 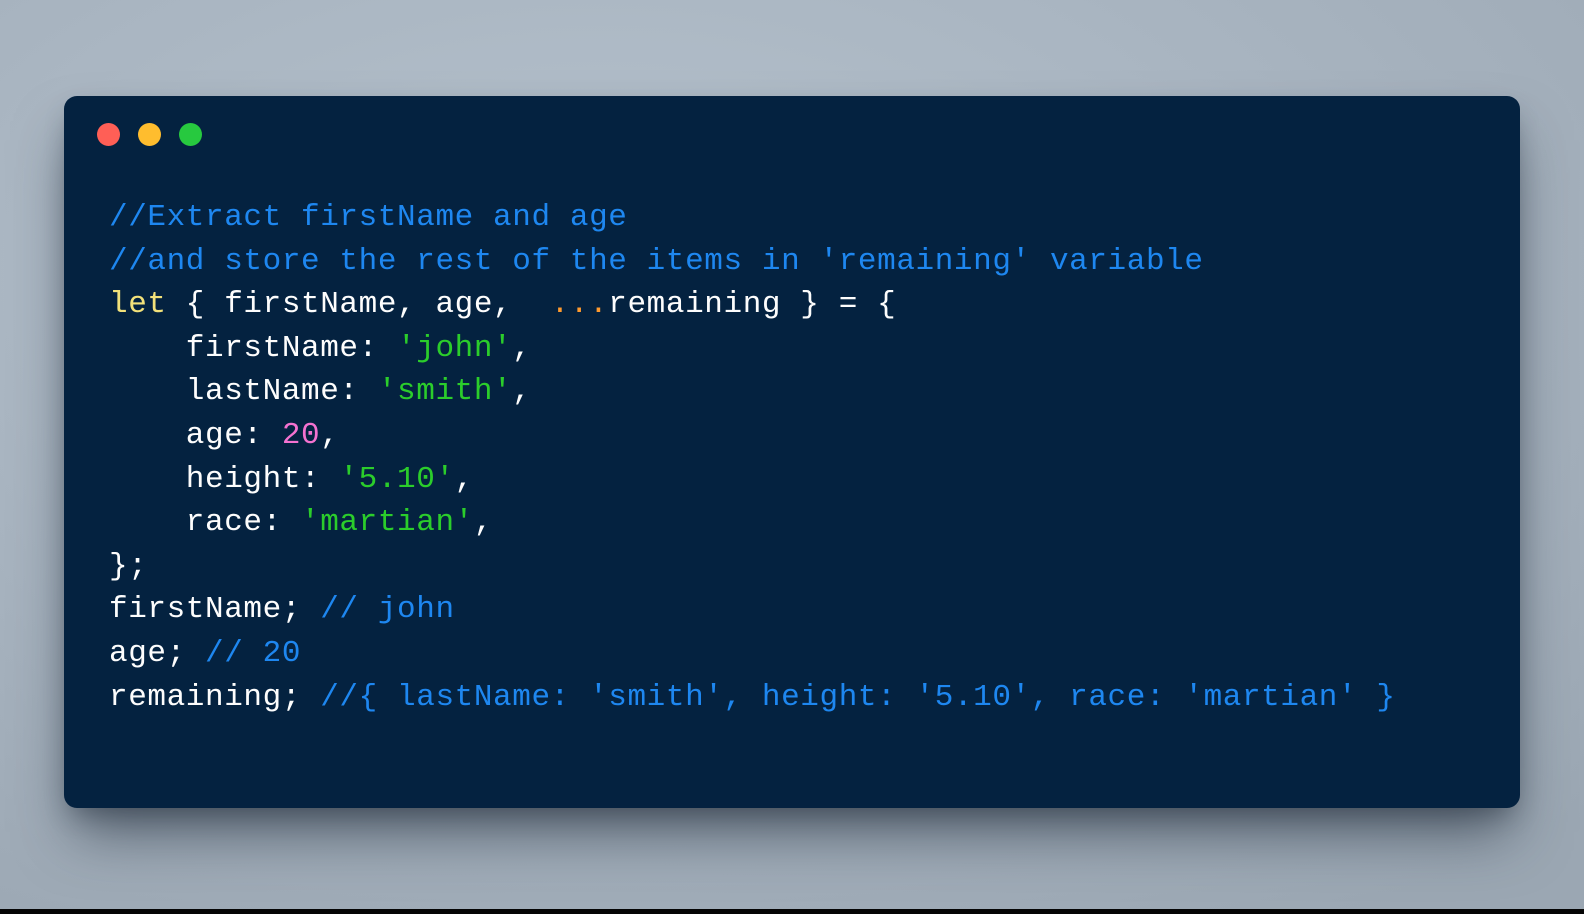 What do you see at coordinates (752, 305) in the screenshot?
I see `code-token-plain: remaining } = {` at bounding box center [752, 305].